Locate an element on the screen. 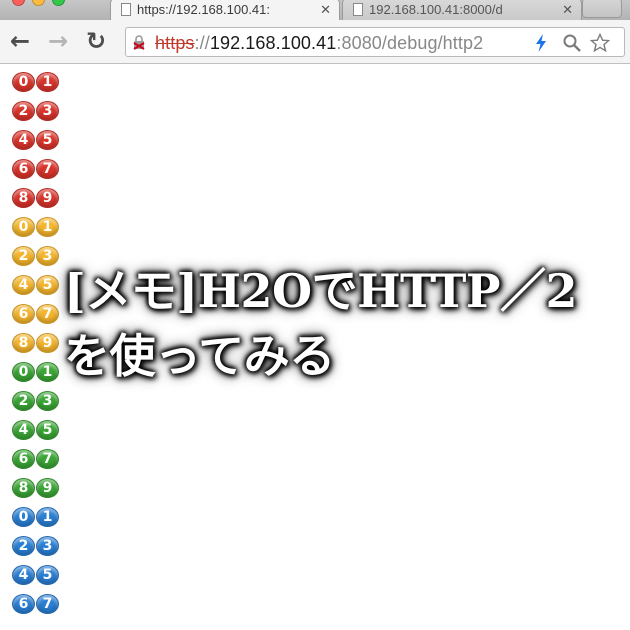 This screenshot has width=630, height=630. tab-title: https://192.168.100.41: is located at coordinates (203, 9).